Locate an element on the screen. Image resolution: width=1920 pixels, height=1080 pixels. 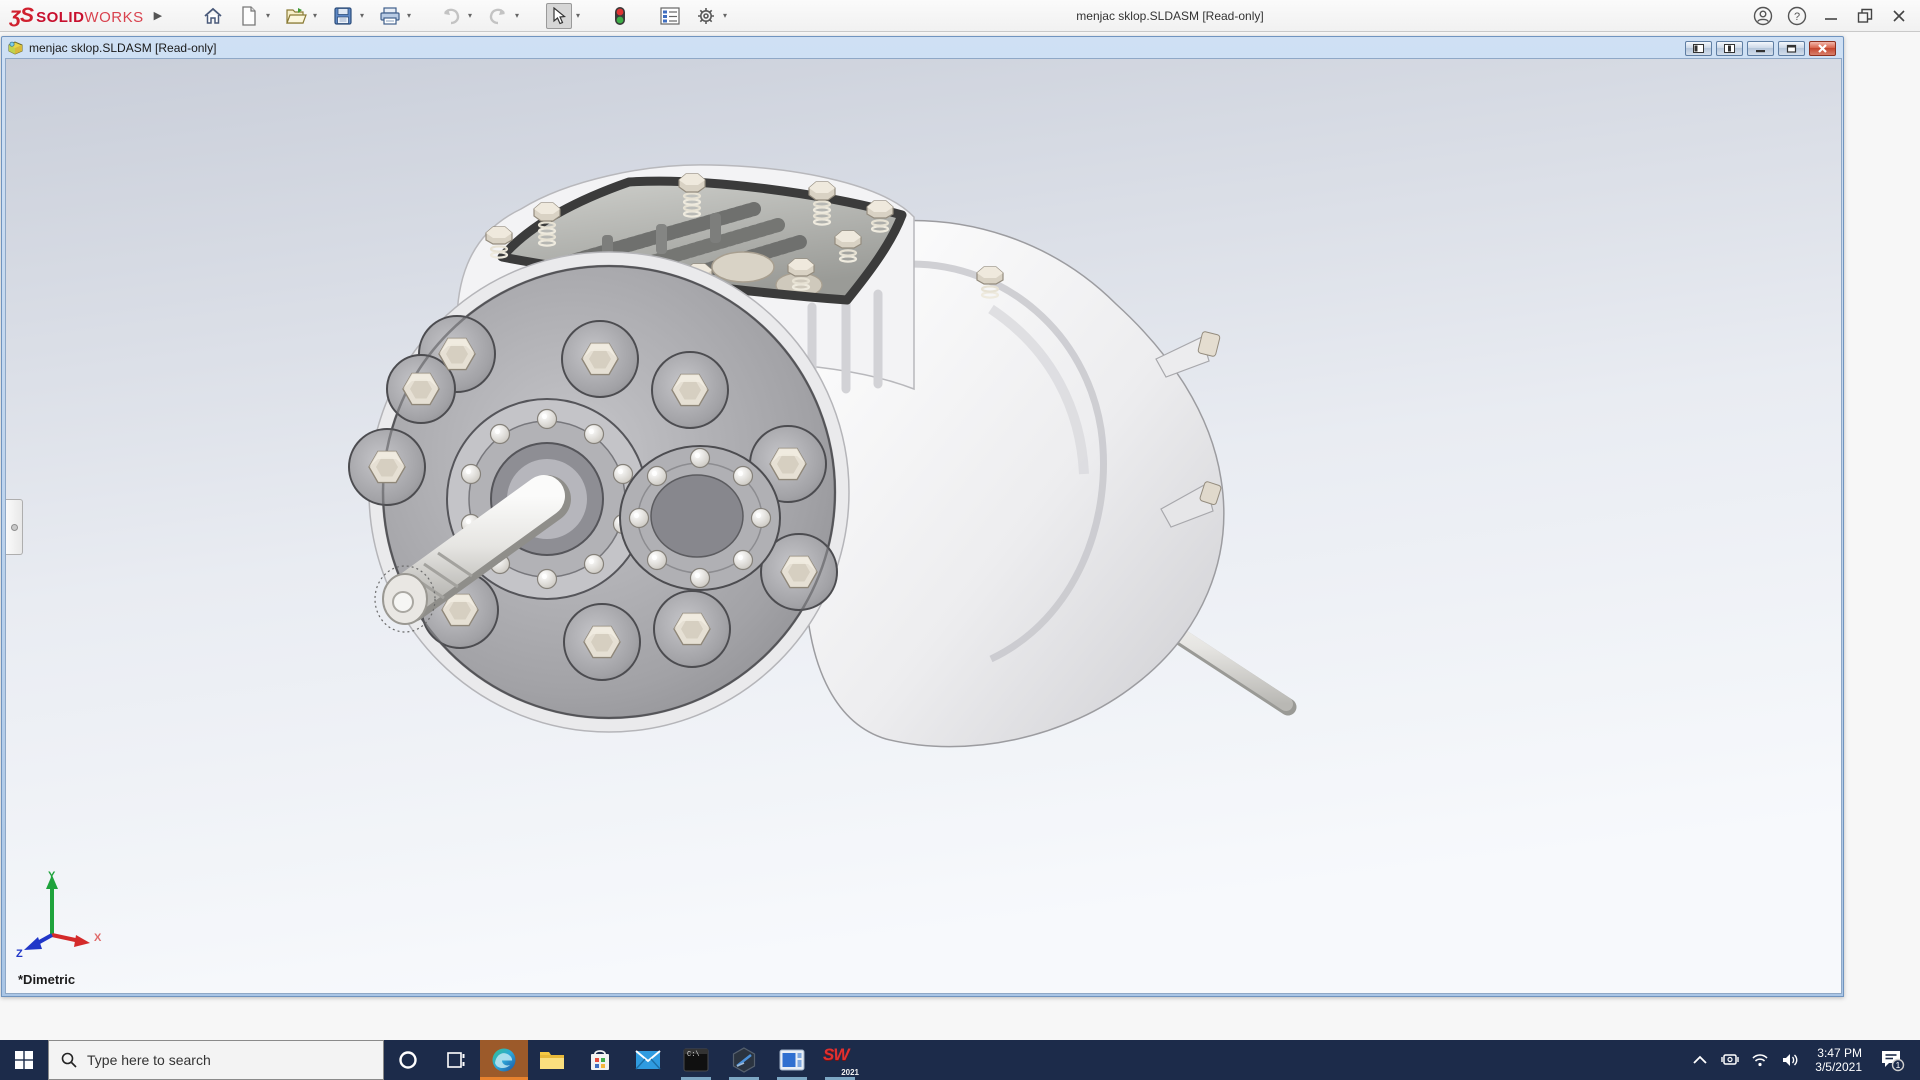
tray-expand-button is located at coordinates (1700, 1060).